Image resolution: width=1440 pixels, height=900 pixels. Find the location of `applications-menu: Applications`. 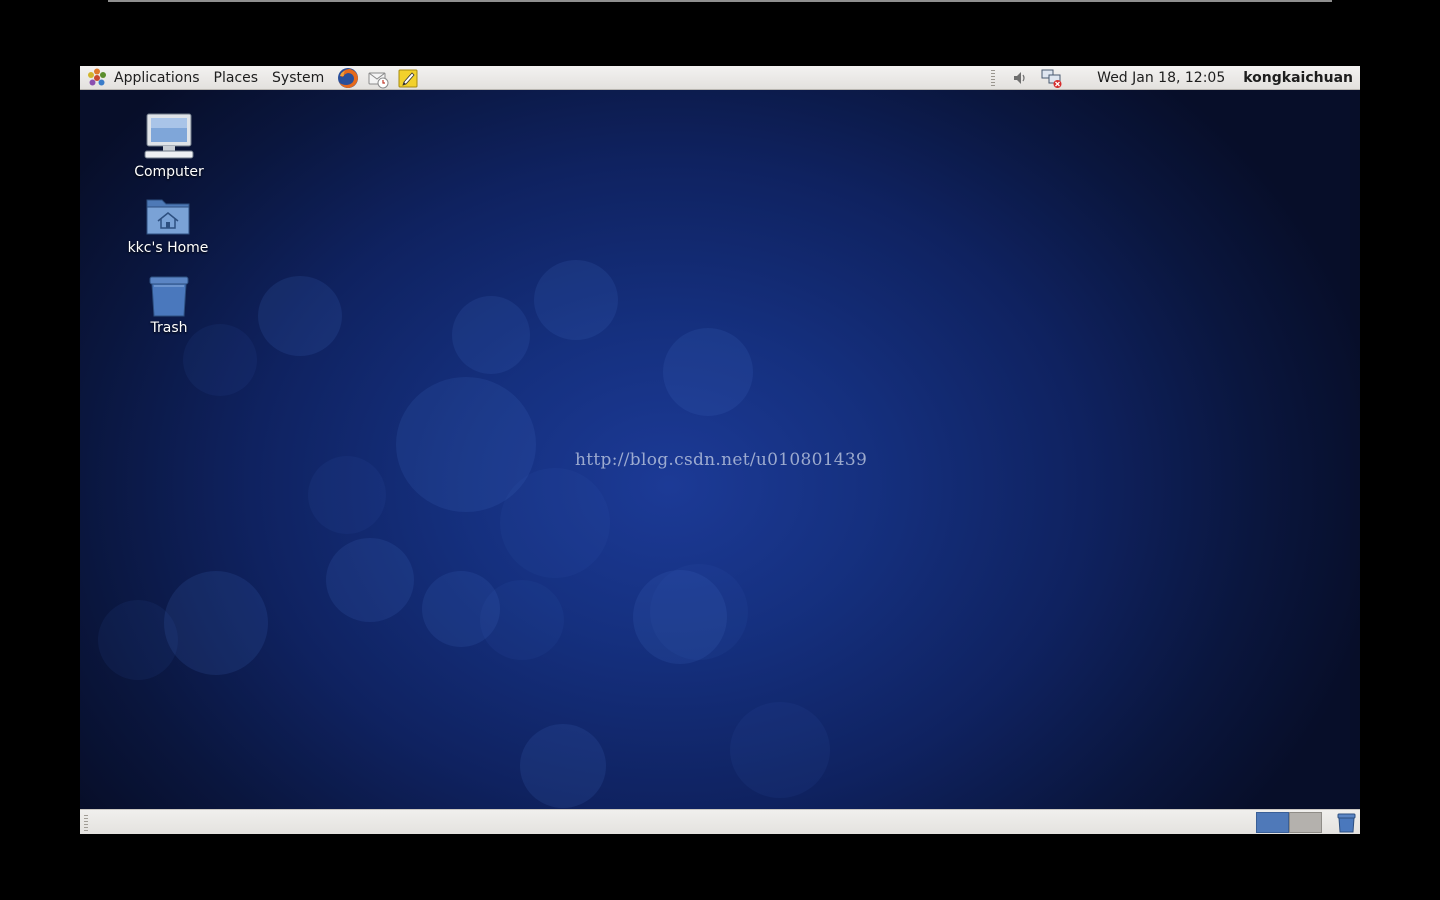

applications-menu: Applications is located at coordinates (143, 77).